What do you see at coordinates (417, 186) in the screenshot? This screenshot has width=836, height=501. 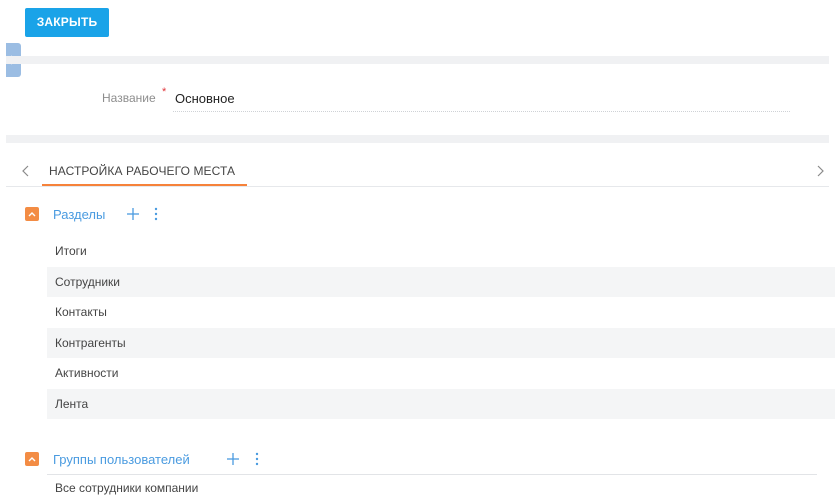 I see `tabs-divider` at bounding box center [417, 186].